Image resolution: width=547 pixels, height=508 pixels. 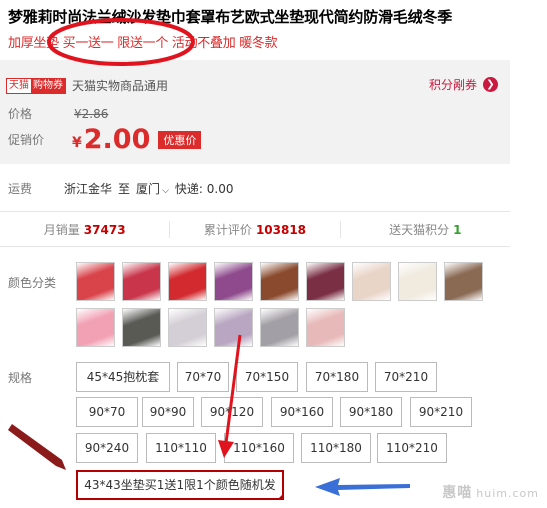 I want to click on tmall-points-value: 1, so click(x=457, y=229).